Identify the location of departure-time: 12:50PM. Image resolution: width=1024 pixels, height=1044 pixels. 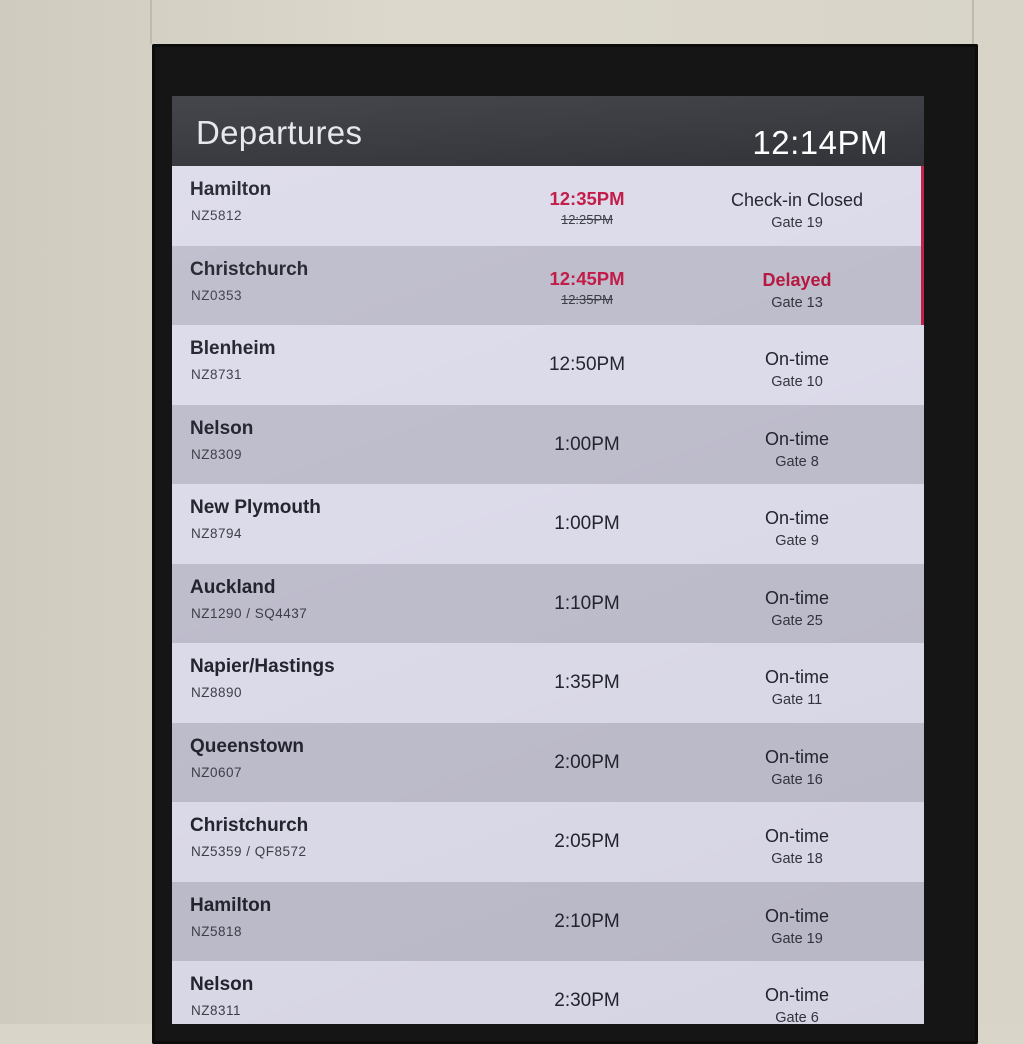
(587, 364).